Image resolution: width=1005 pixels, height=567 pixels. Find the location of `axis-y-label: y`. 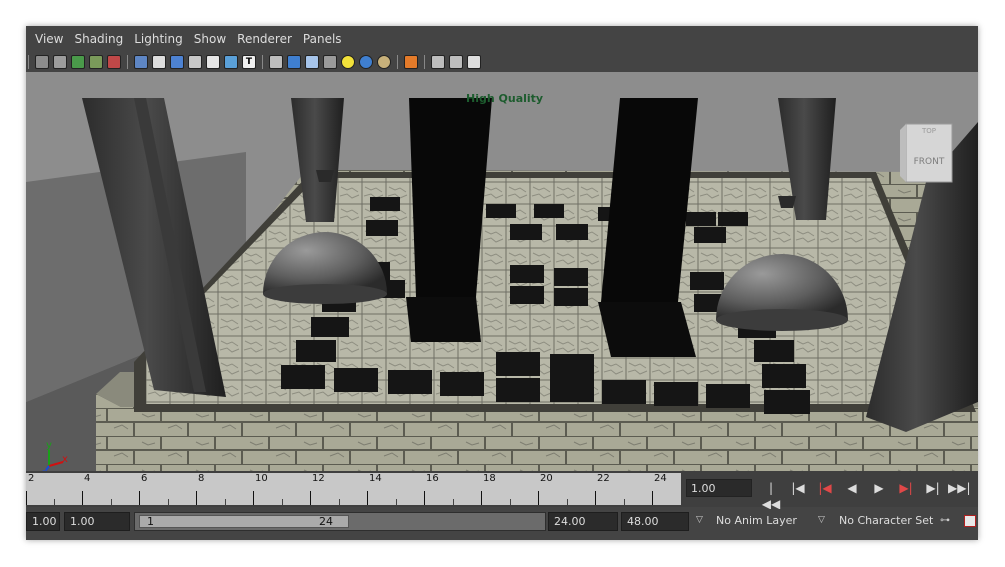

axis-y-label: y is located at coordinates (49, 445).